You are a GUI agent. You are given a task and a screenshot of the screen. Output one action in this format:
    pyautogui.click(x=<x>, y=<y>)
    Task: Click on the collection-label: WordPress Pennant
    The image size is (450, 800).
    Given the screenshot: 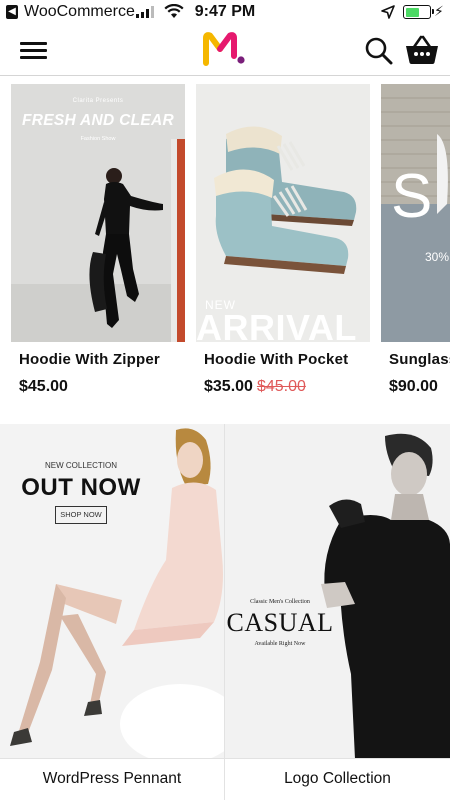 What is the action you would take?
    pyautogui.click(x=112, y=779)
    